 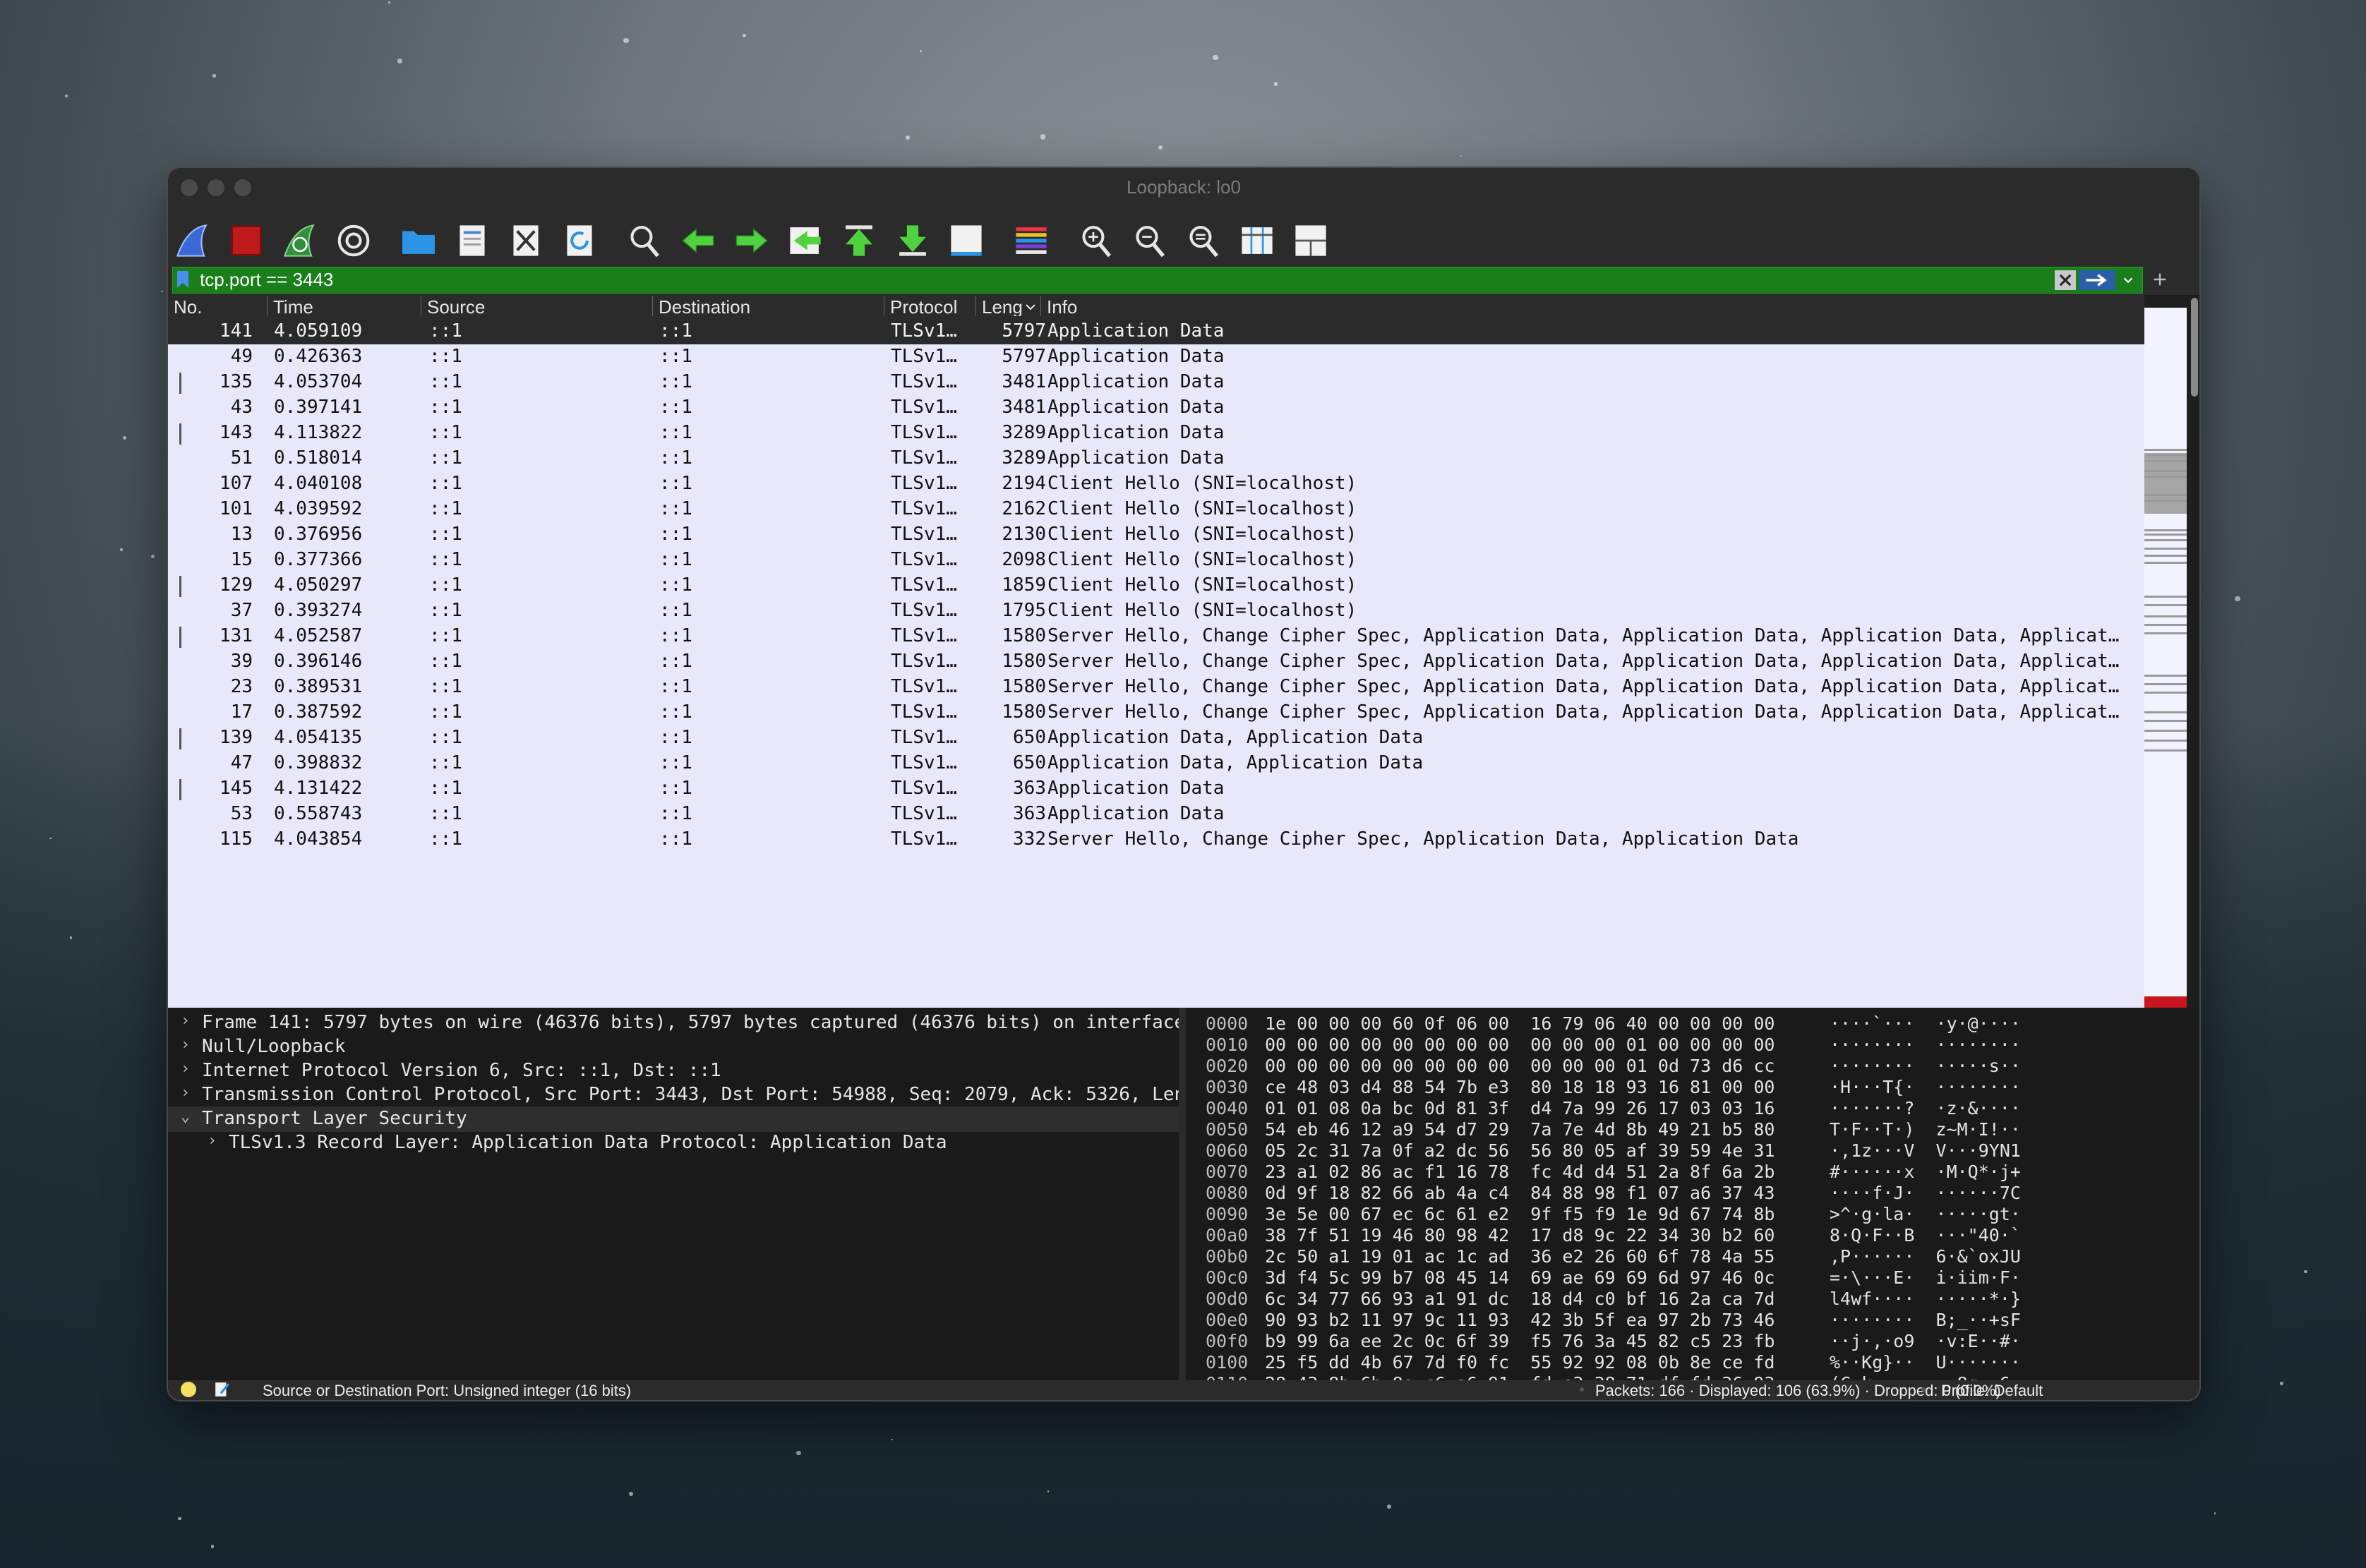 I want to click on vertical-scroll-thumb, so click(x=2194, y=347).